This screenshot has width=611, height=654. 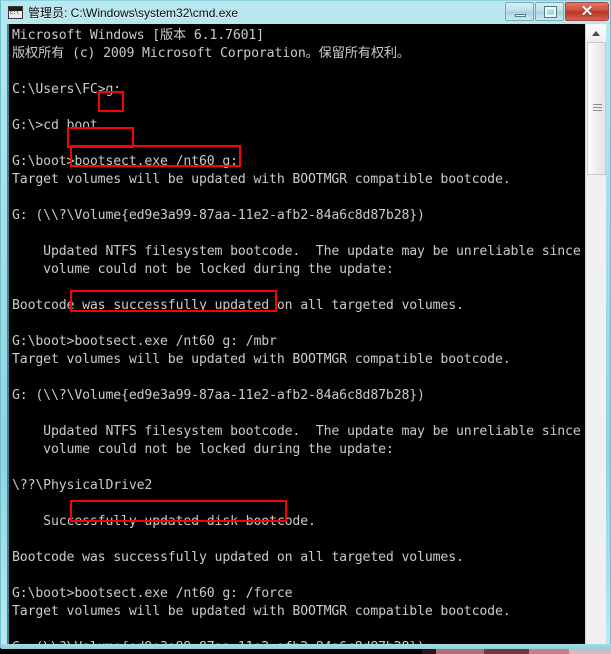 I want to click on scroll-up-arrow, so click(x=596, y=33).